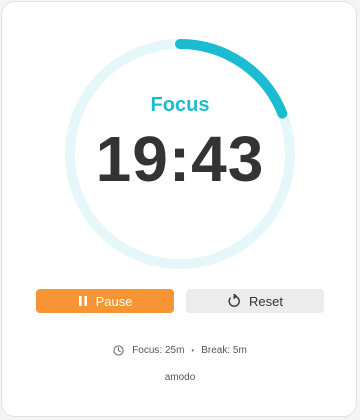 The width and height of the screenshot is (360, 420). What do you see at coordinates (114, 301) in the screenshot?
I see `pause-button-label: Pause` at bounding box center [114, 301].